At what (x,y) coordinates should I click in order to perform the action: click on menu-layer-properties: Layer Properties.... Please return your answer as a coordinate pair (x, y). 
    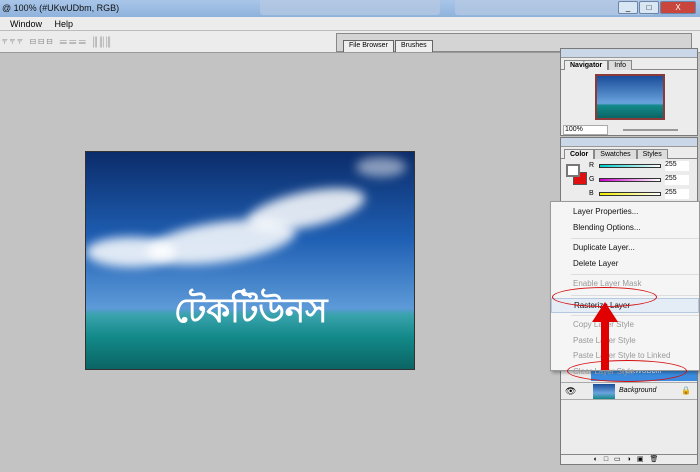
    Looking at the image, I should click on (625, 213).